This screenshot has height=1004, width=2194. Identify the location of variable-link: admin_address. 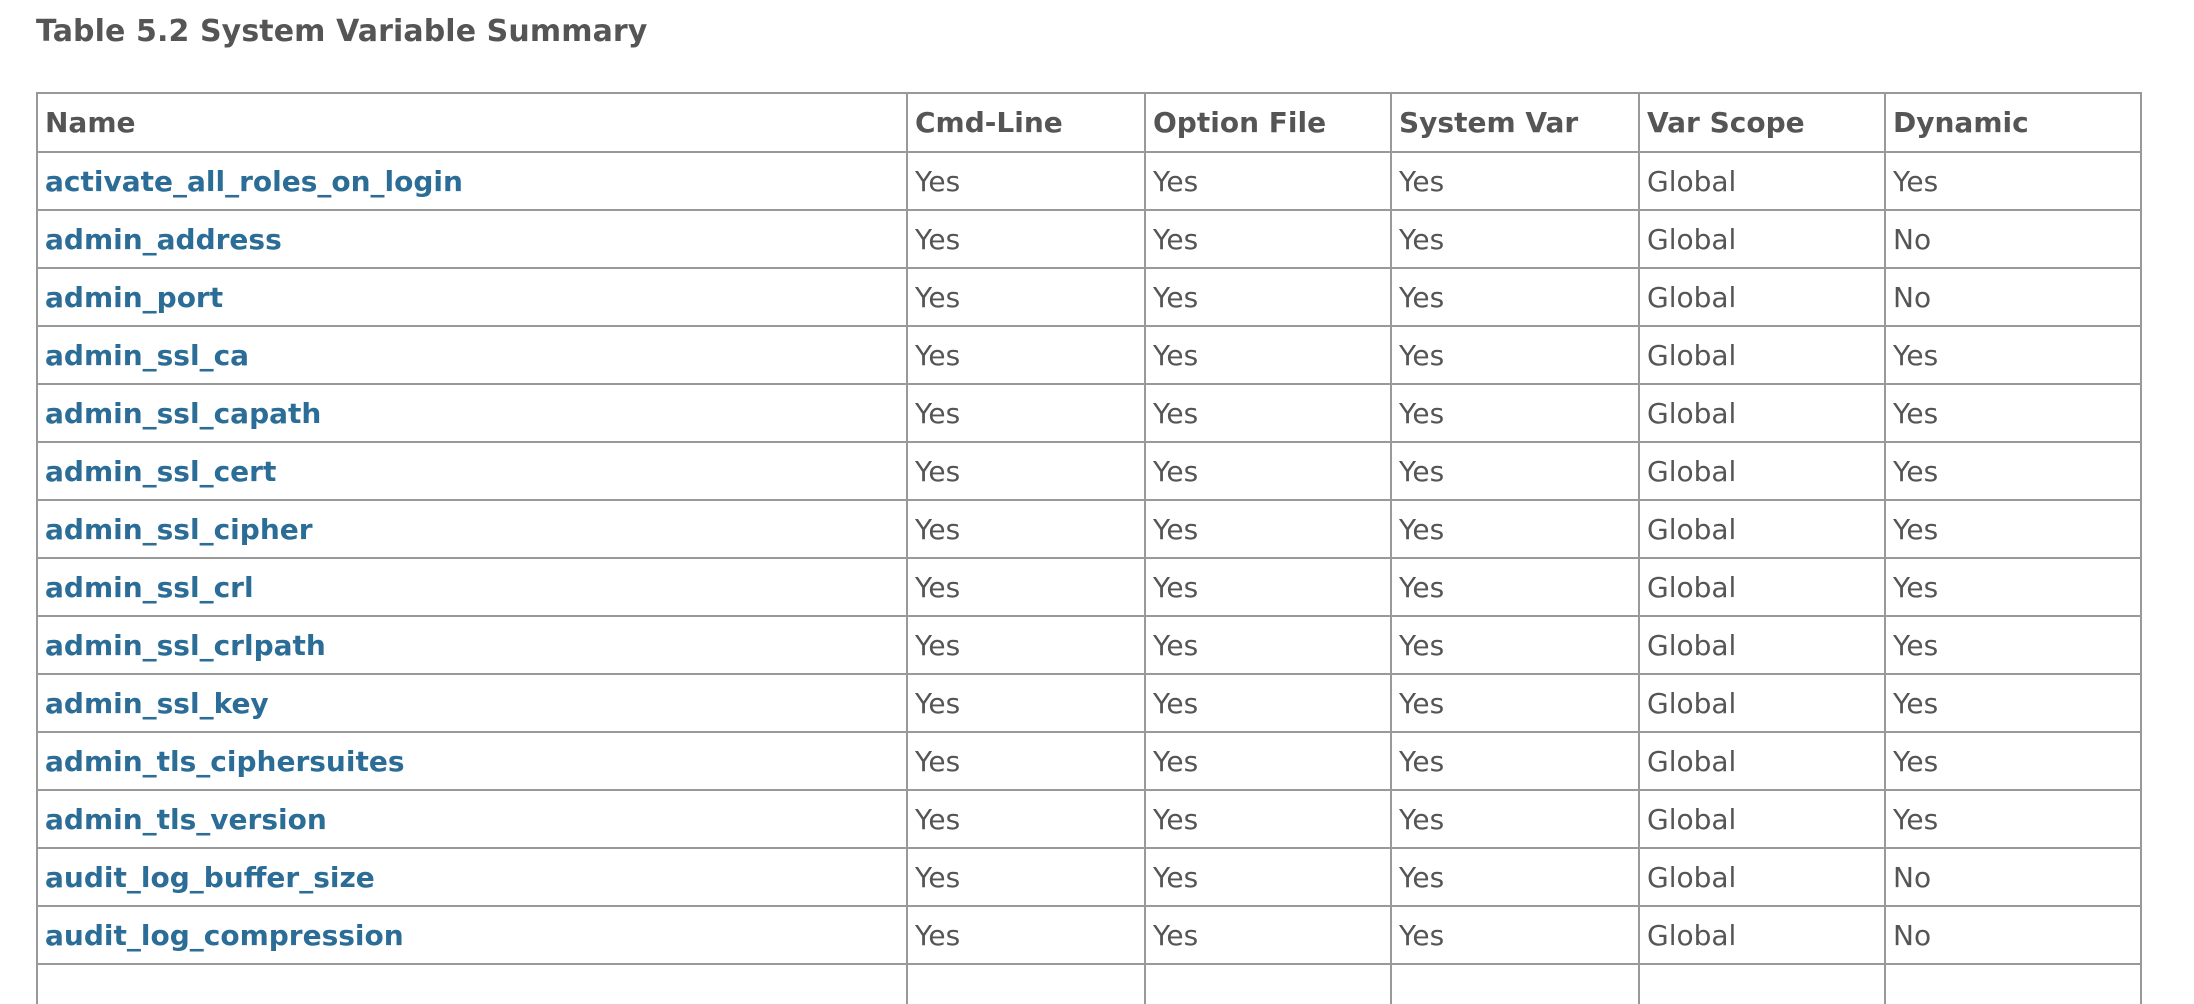
(163, 239).